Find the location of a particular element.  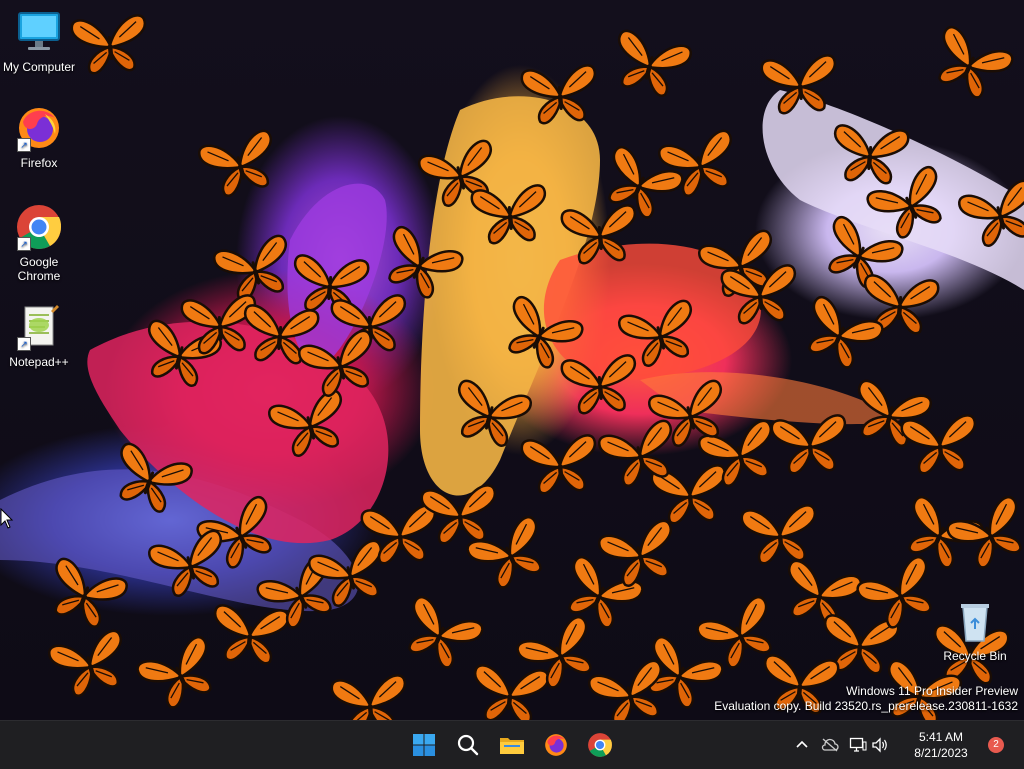

chrome-icon is located at coordinates (600, 745).